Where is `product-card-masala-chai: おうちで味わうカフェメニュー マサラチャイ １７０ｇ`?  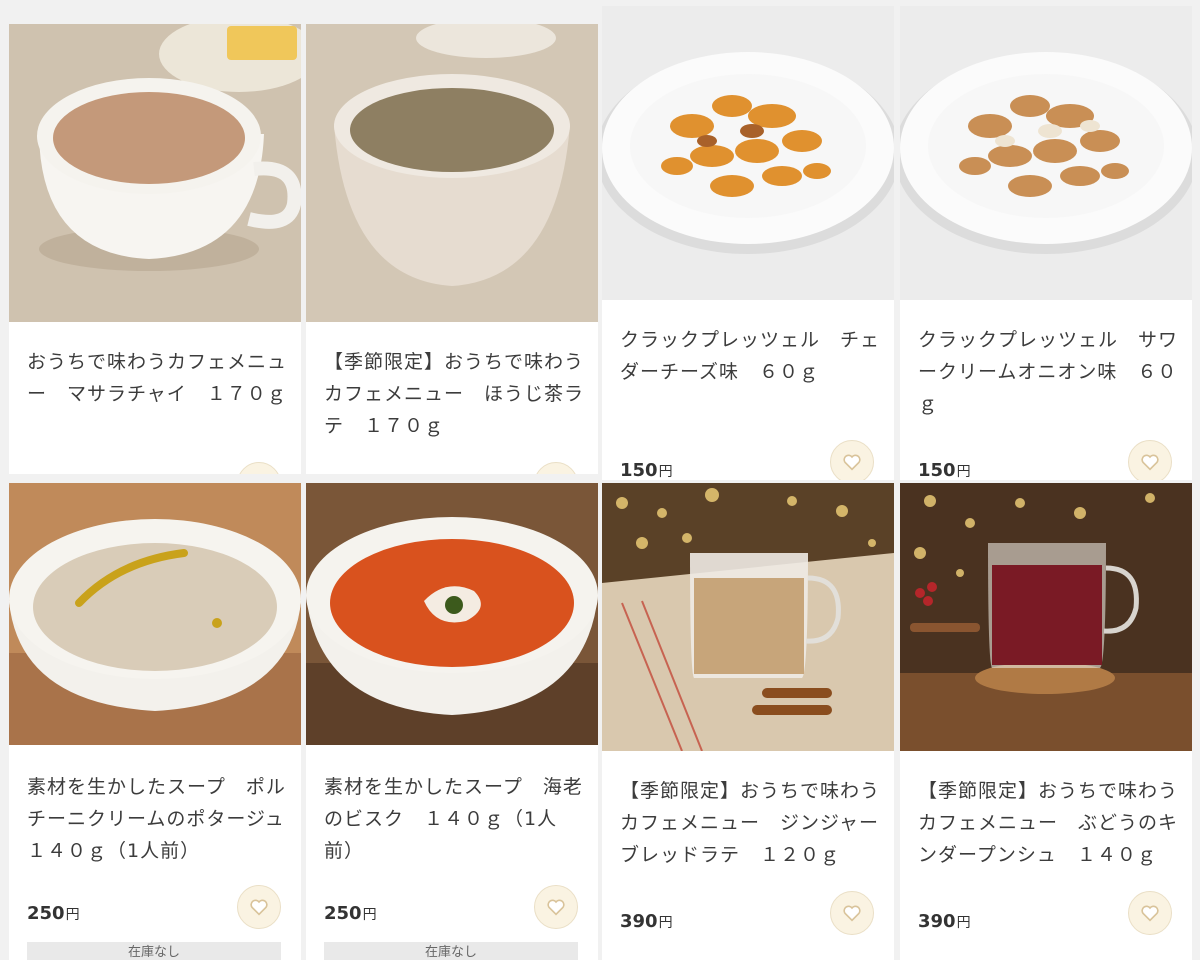 product-card-masala-chai: おうちで味わうカフェメニュー マサラチャイ １７０ｇ is located at coordinates (155, 249).